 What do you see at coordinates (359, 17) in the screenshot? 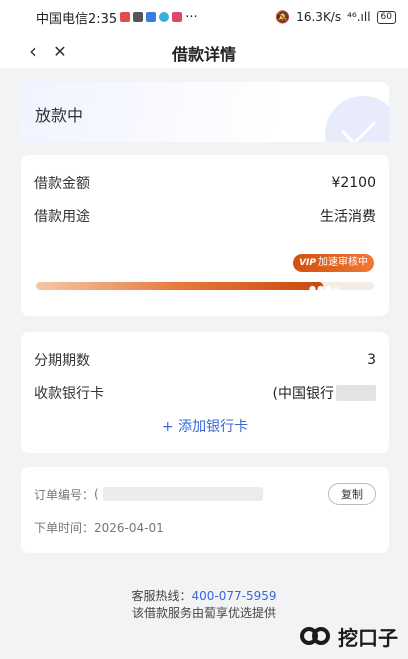
I see `signal-icon: ⁴⁶.ıll` at bounding box center [359, 17].